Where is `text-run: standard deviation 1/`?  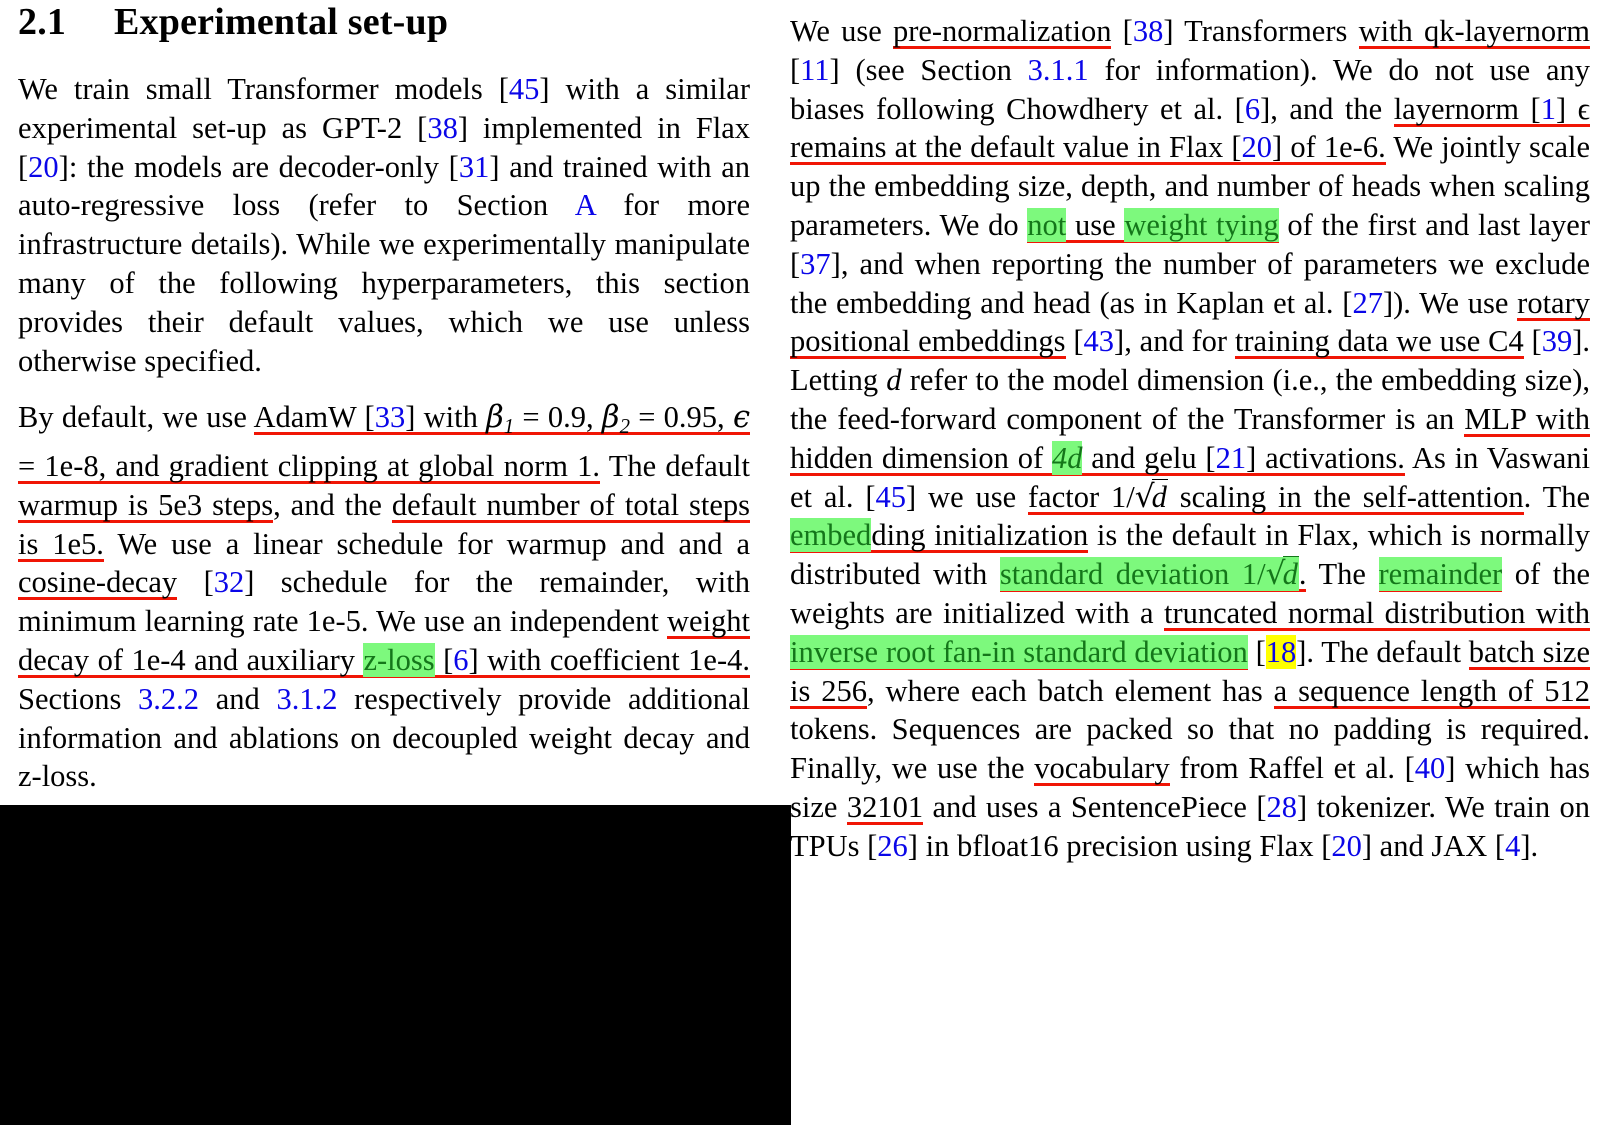 text-run: standard deviation 1/ is located at coordinates (1132, 574).